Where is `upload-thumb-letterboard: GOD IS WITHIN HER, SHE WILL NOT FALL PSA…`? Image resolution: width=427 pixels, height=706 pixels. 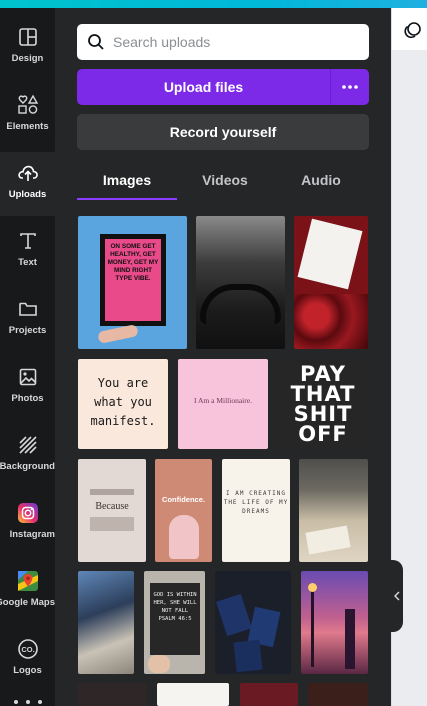
upload-thumb-letterboard: GOD IS WITHIN HER, SHE WILL NOT FALL PSA… is located at coordinates (174, 622).